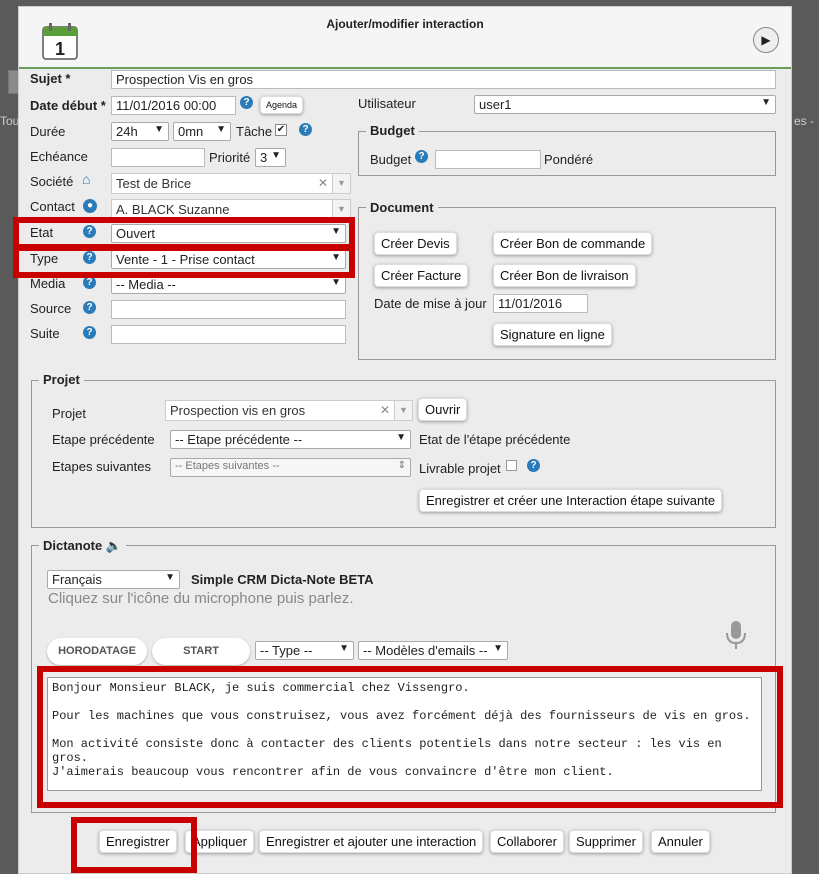 This screenshot has height=874, width=819. I want to click on horodatage-button: HORODATAGE, so click(97, 651).